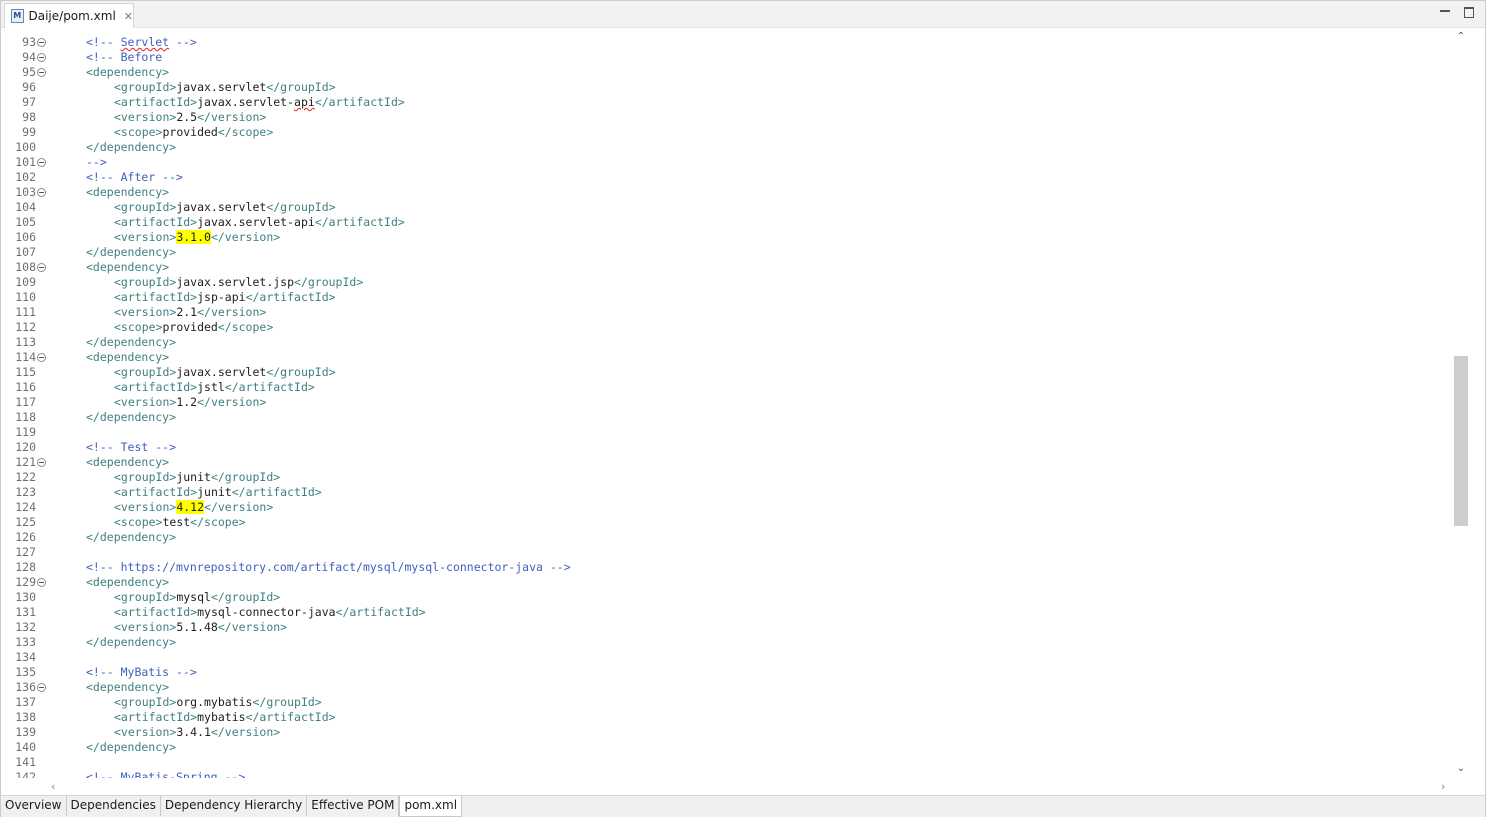 This screenshot has height=817, width=1486. What do you see at coordinates (727, 177) in the screenshot?
I see `code-line: 102 <!-- After -->` at bounding box center [727, 177].